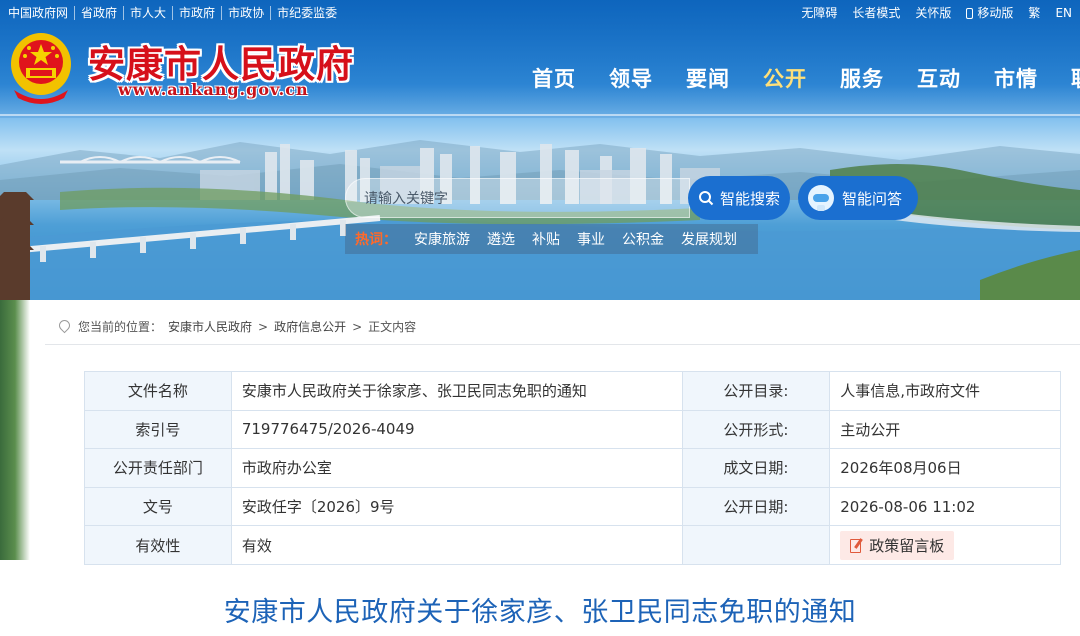 This screenshot has width=1080, height=636. What do you see at coordinates (540, 115) in the screenshot?
I see `header-divider` at bounding box center [540, 115].